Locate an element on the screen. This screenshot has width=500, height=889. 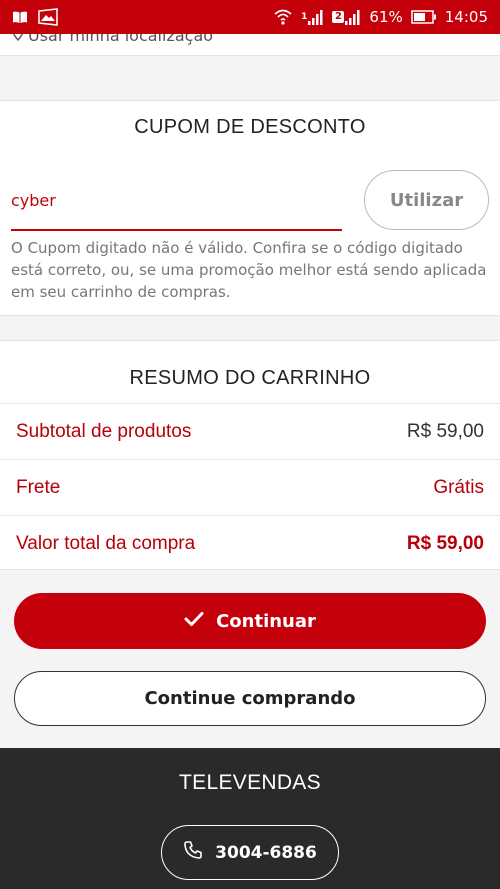
battery-percent: 61% is located at coordinates (386, 17).